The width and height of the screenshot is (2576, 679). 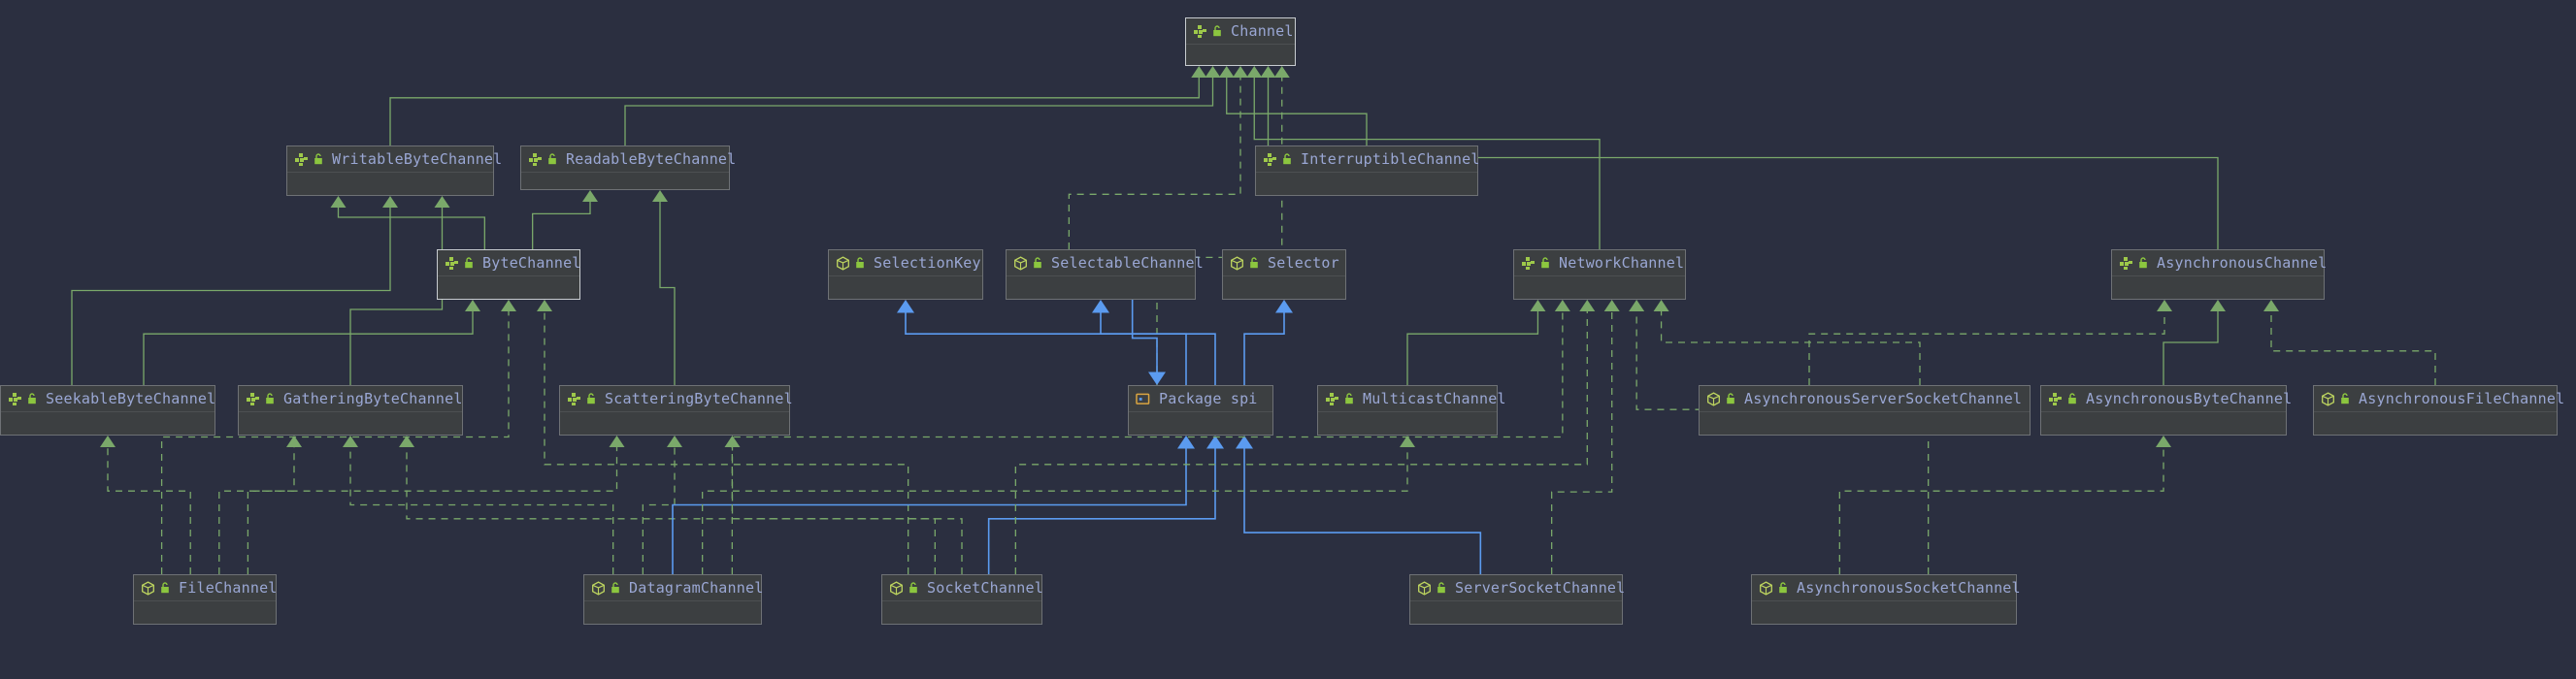 What do you see at coordinates (905, 274) in the screenshot?
I see `class-node-selectionkey: SelectionKey` at bounding box center [905, 274].